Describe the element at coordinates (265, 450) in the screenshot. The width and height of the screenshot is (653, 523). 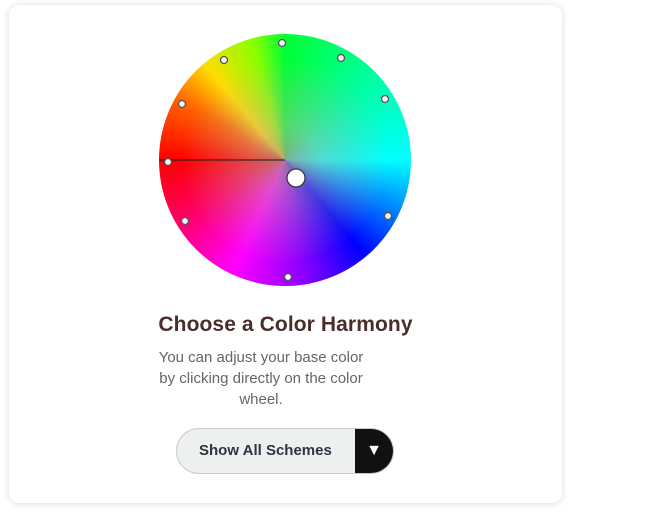
I see `scheme-select-label: Show All Schemes` at that location.